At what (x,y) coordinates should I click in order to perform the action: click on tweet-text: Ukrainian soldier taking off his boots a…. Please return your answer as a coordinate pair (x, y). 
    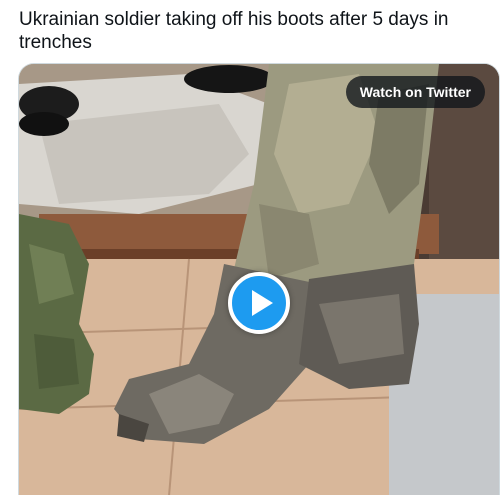
    Looking at the image, I should click on (234, 31).